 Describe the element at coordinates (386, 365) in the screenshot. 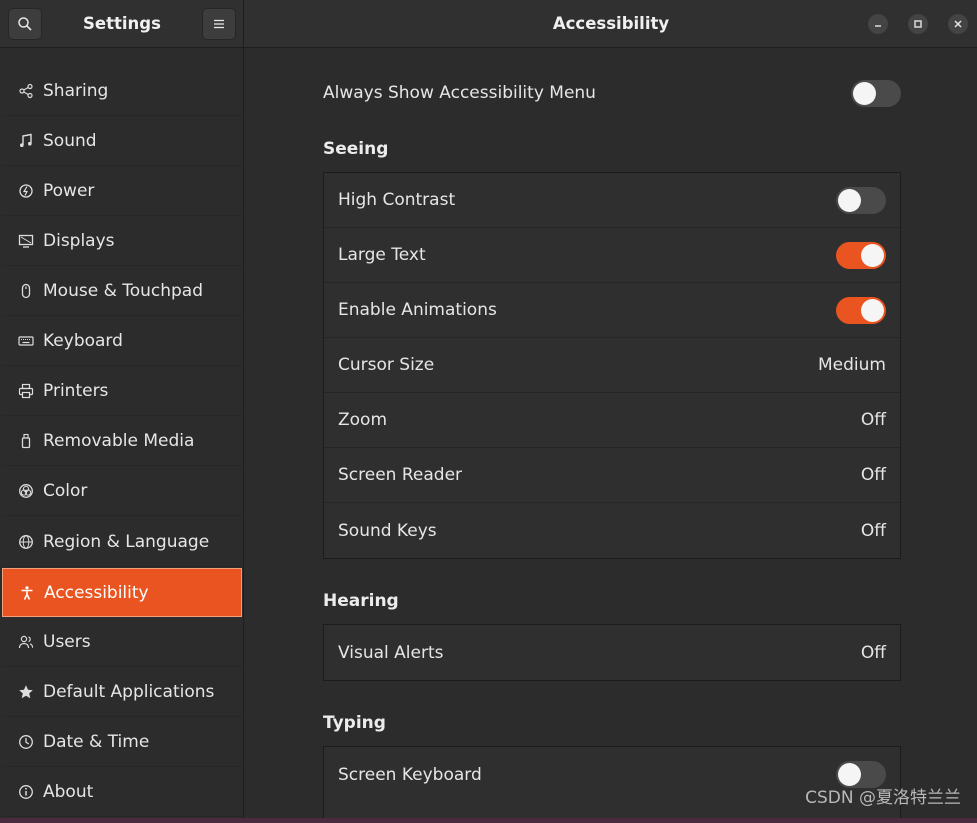

I see `cursor-size-label: Cursor Size` at that location.